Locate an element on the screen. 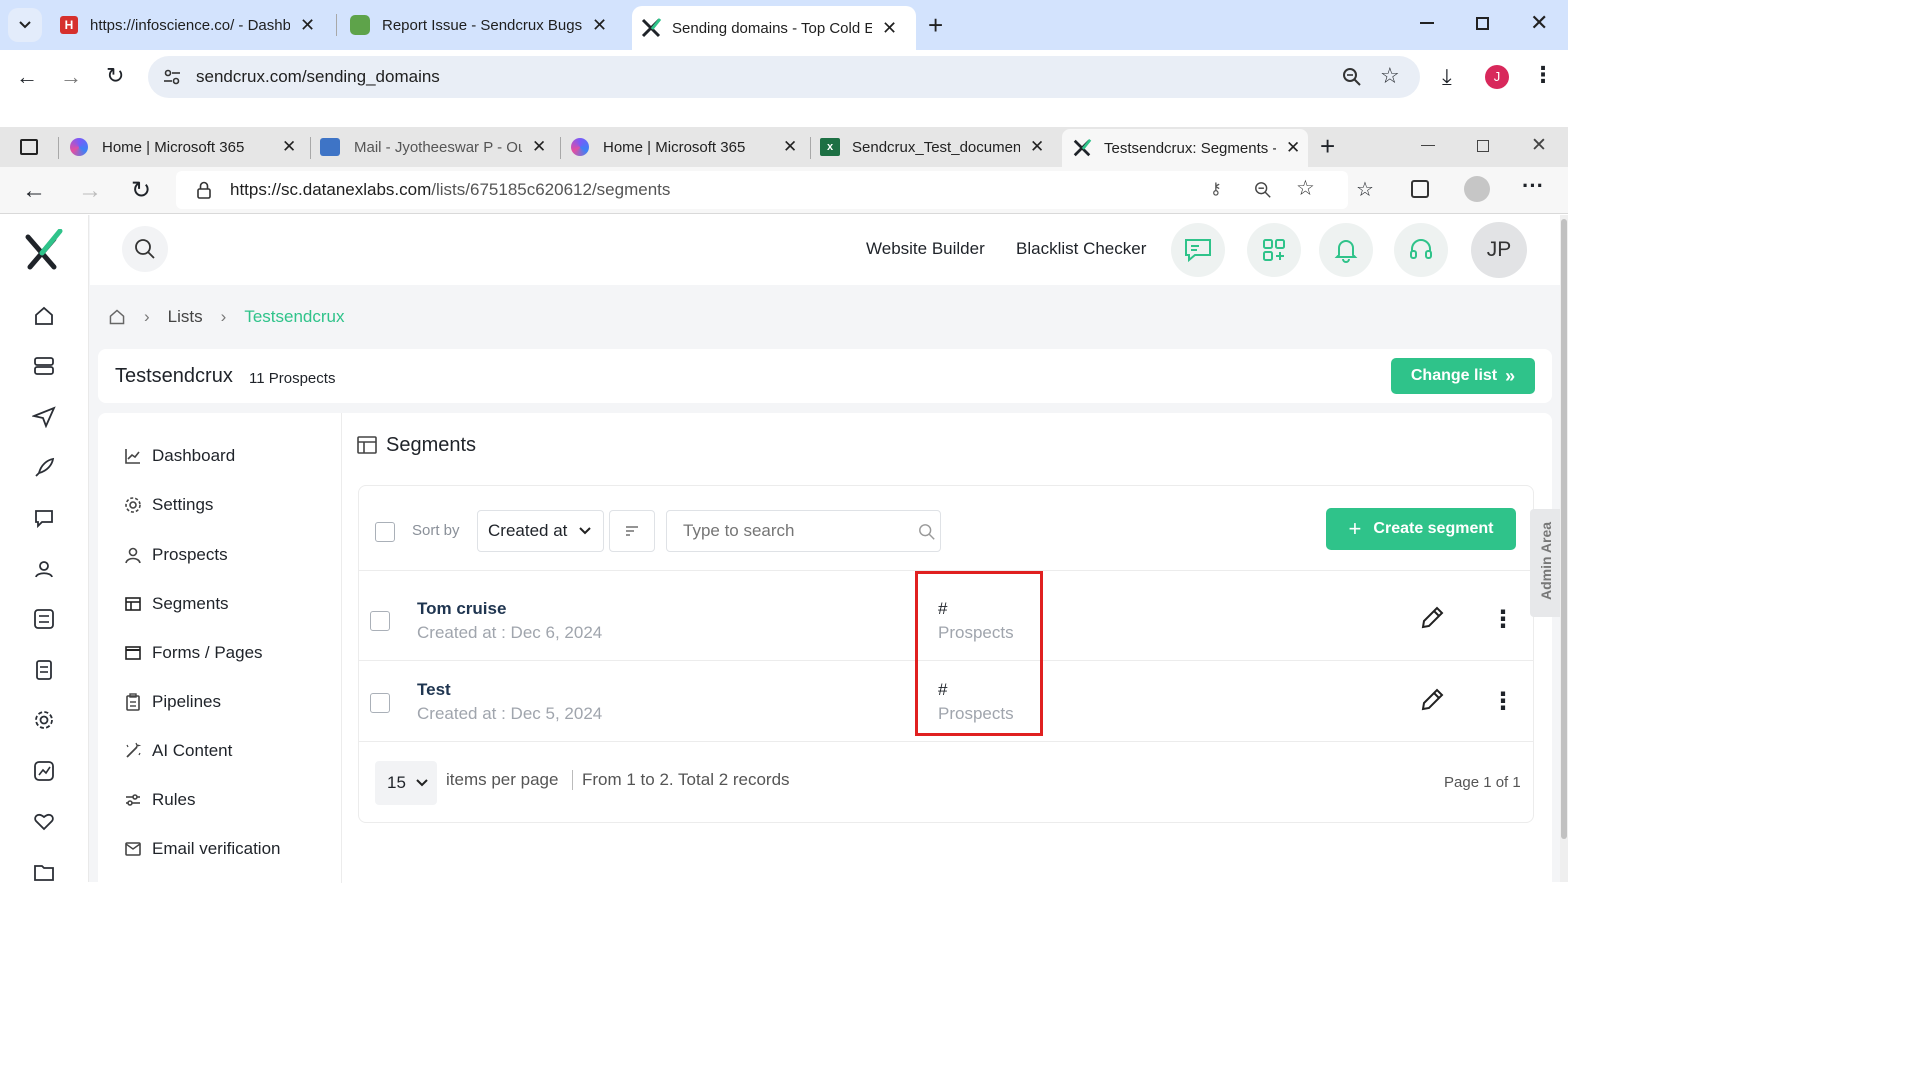 The image size is (1920, 1080). collections-icon is located at coordinates (1420, 189).